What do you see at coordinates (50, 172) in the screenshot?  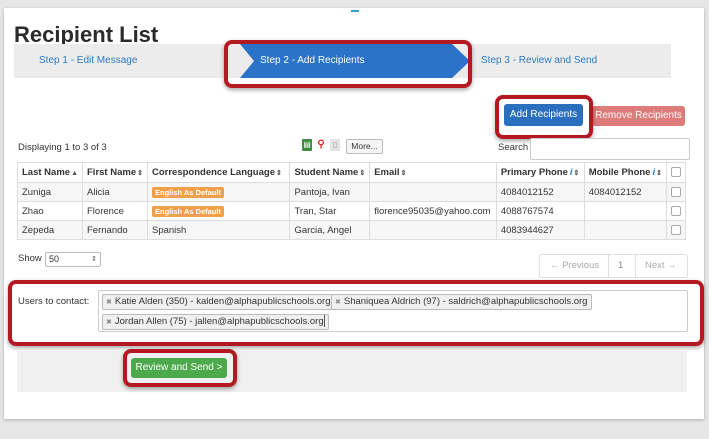 I see `col-last-name: Last Name▲` at bounding box center [50, 172].